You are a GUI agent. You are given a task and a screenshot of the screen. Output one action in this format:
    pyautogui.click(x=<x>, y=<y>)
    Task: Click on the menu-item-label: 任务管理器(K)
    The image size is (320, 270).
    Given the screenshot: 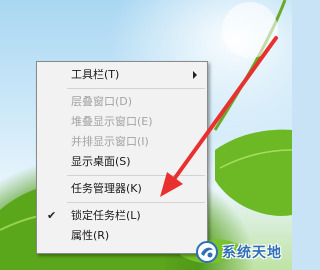 What is the action you would take?
    pyautogui.click(x=106, y=188)
    